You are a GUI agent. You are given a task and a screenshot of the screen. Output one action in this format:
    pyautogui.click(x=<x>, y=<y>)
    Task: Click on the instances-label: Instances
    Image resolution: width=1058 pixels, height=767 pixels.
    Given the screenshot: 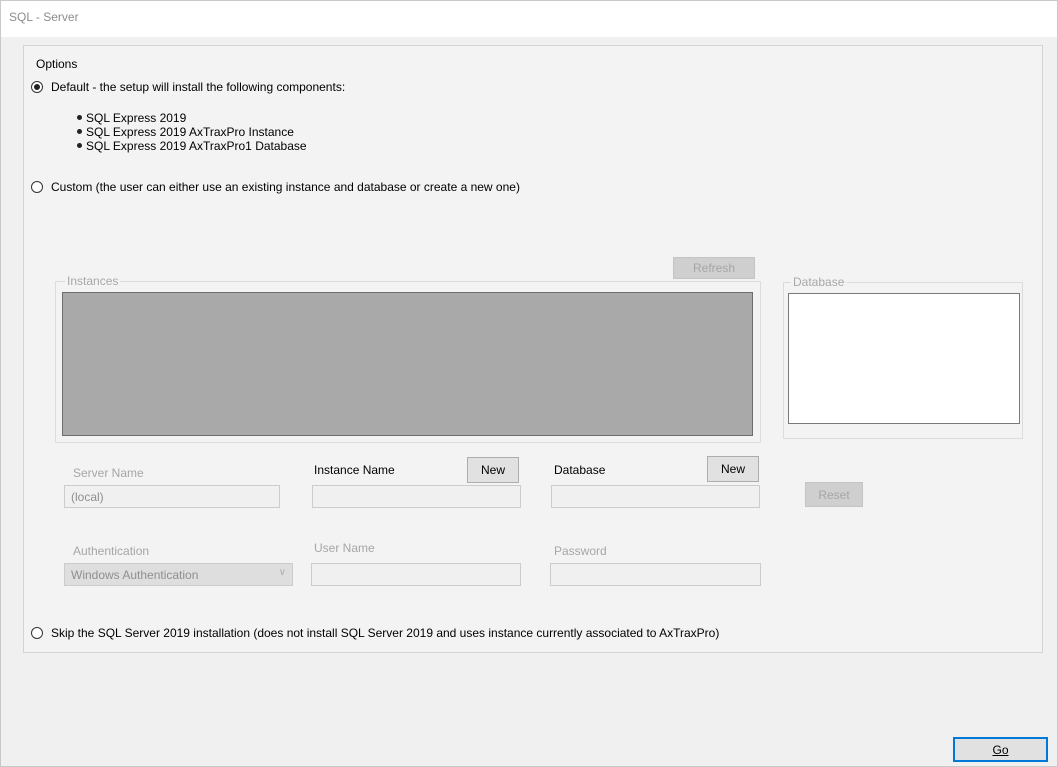 What is the action you would take?
    pyautogui.click(x=93, y=281)
    